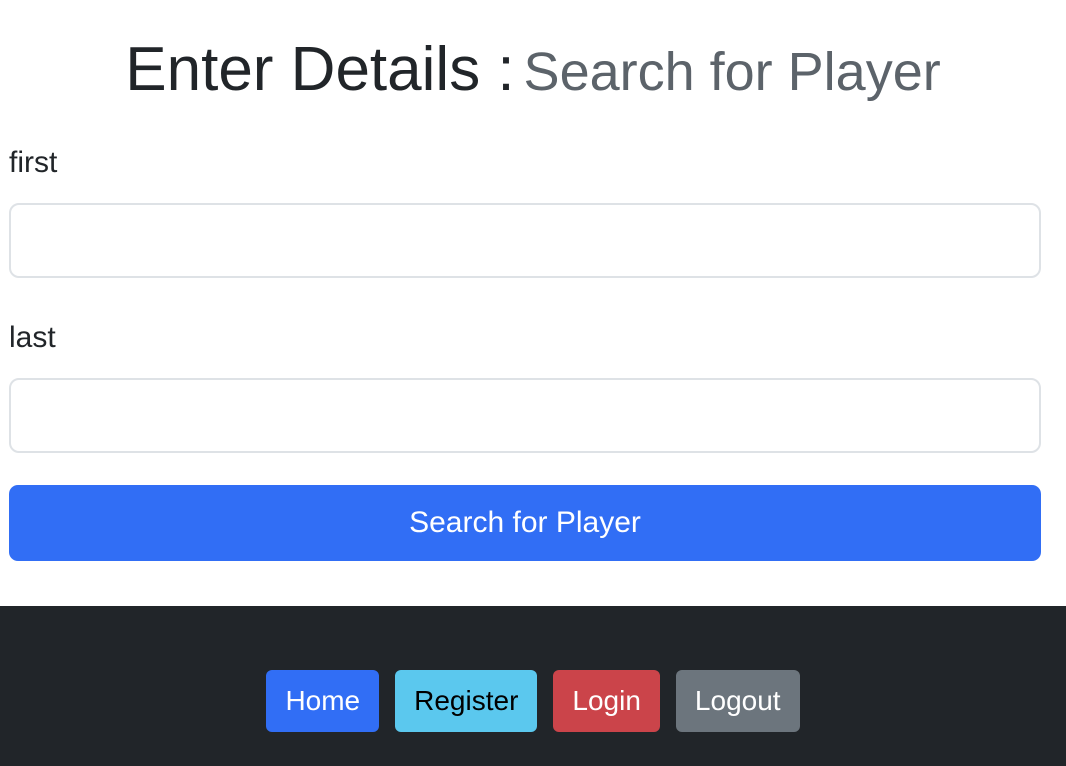 This screenshot has width=1066, height=766. What do you see at coordinates (320, 69) in the screenshot?
I see `page-title-main: Enter Details :` at bounding box center [320, 69].